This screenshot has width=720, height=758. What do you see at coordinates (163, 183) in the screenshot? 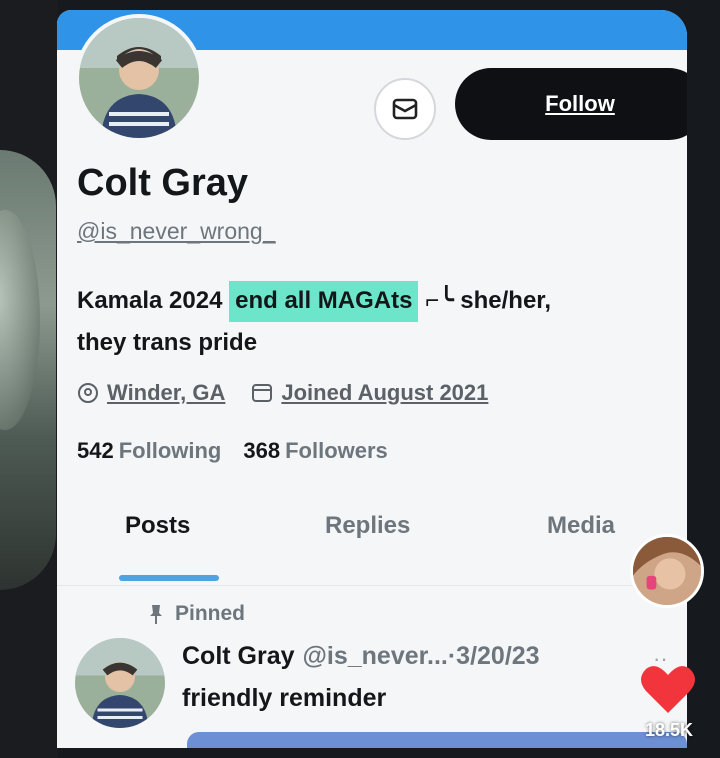
I see `profile-name: Colt Gray` at bounding box center [163, 183].